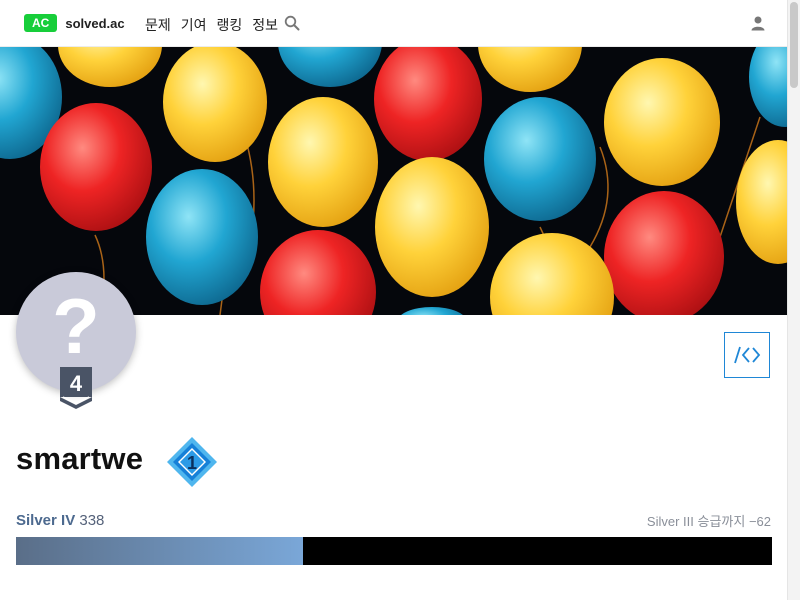  What do you see at coordinates (211, 25) in the screenshot?
I see `main-nav: 문제 기여 랭킹 정보` at bounding box center [211, 25].